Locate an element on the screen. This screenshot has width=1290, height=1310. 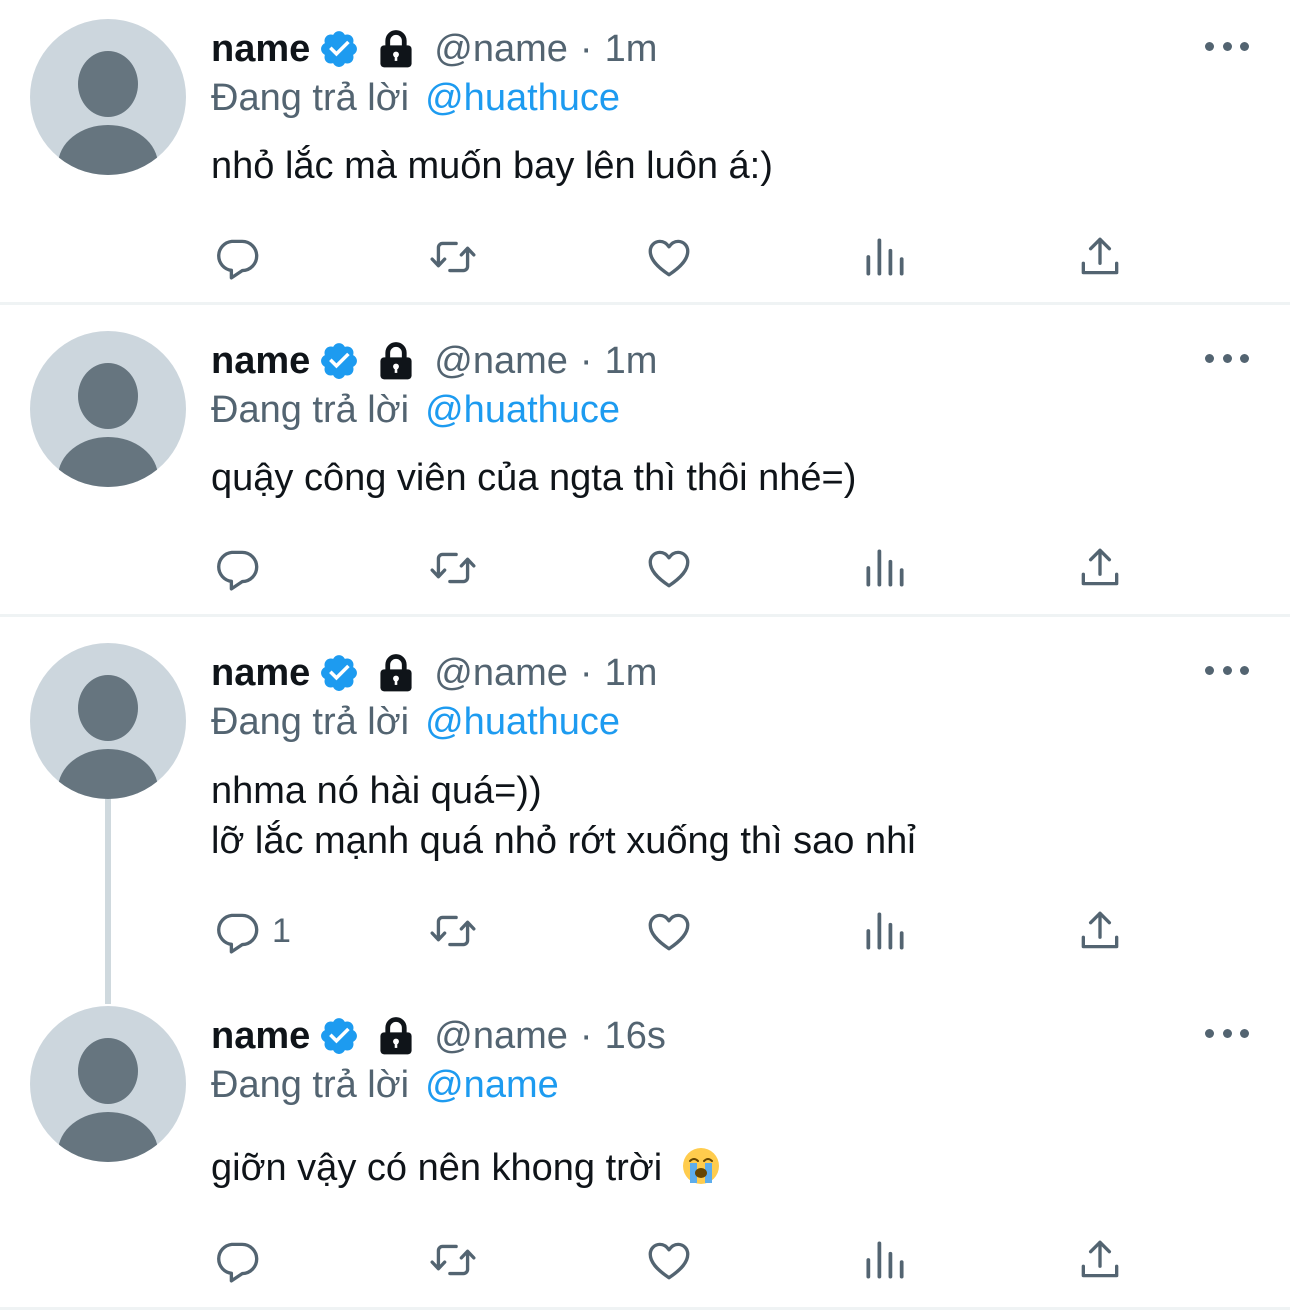
tweet-text: quậy công viên của ngta thì thôi nhé=) is located at coordinates (721, 478).